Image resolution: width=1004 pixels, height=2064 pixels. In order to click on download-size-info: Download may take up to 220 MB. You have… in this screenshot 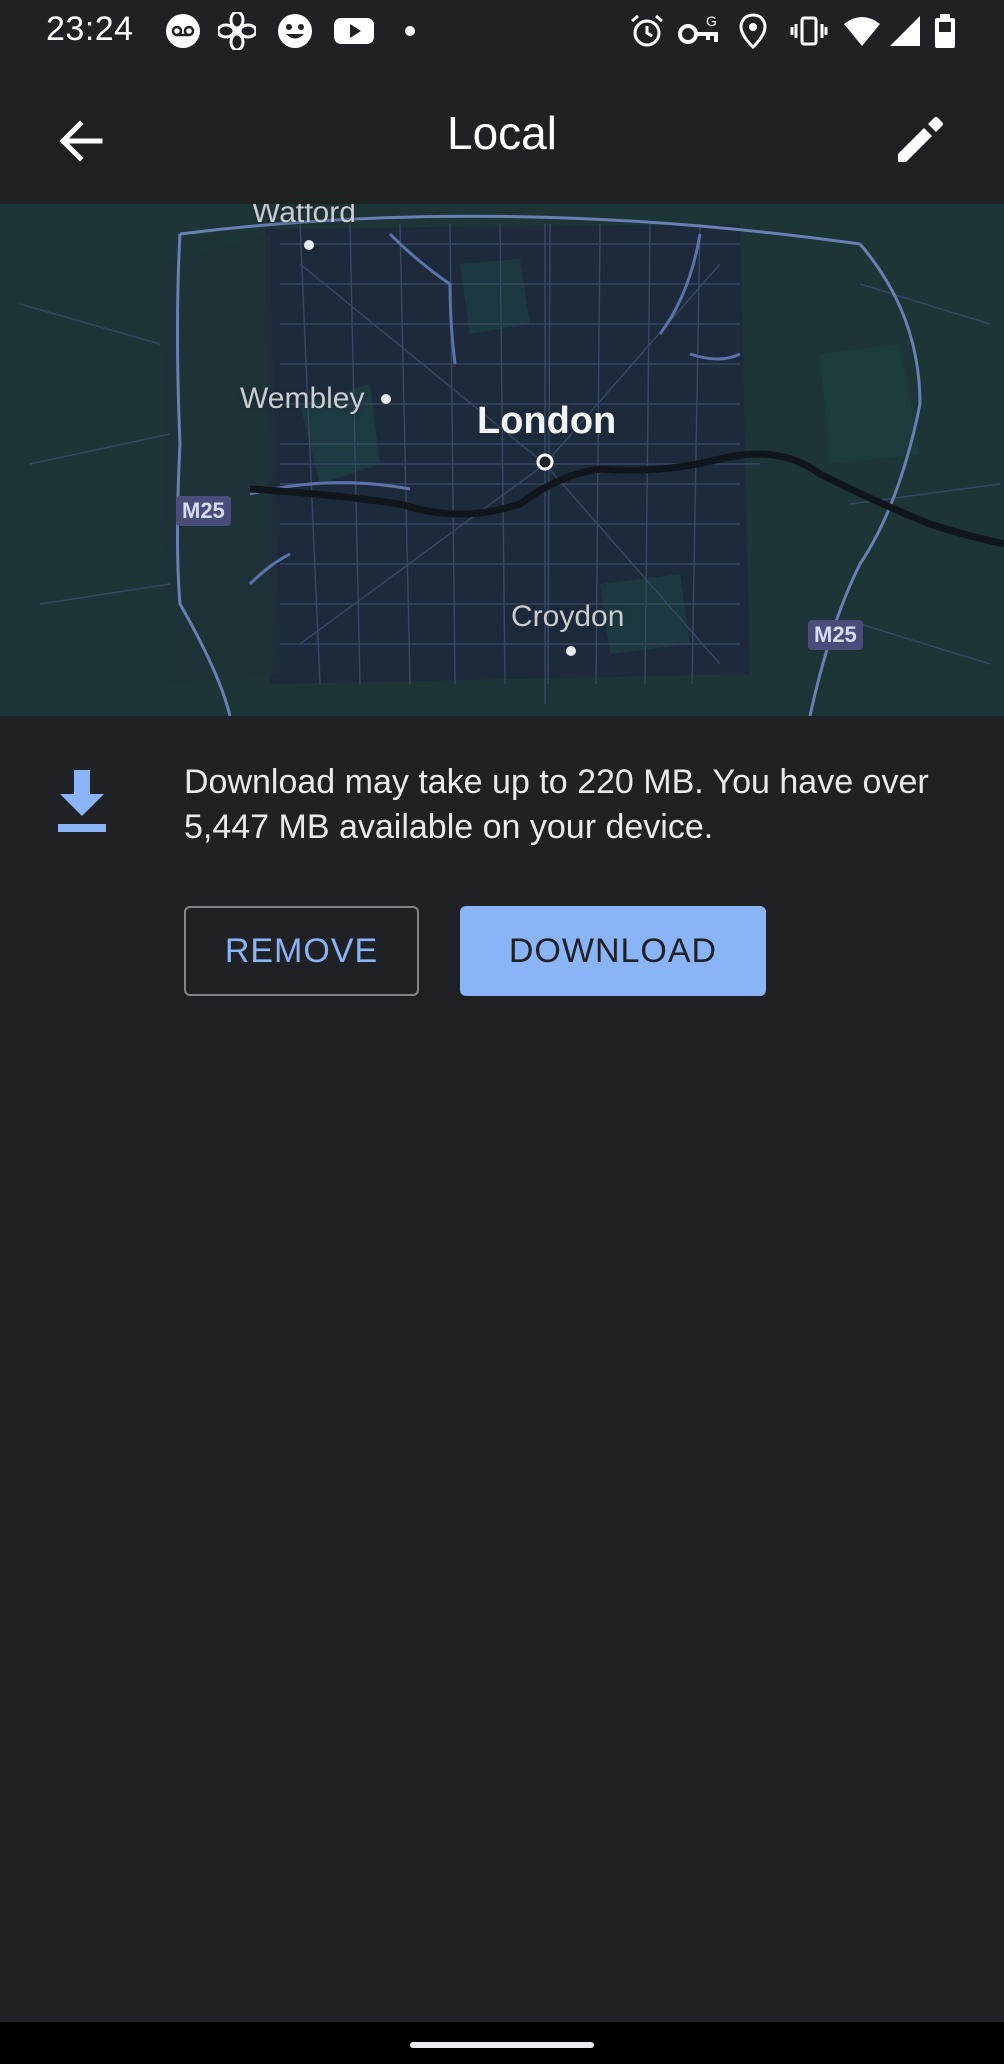, I will do `click(556, 804)`.